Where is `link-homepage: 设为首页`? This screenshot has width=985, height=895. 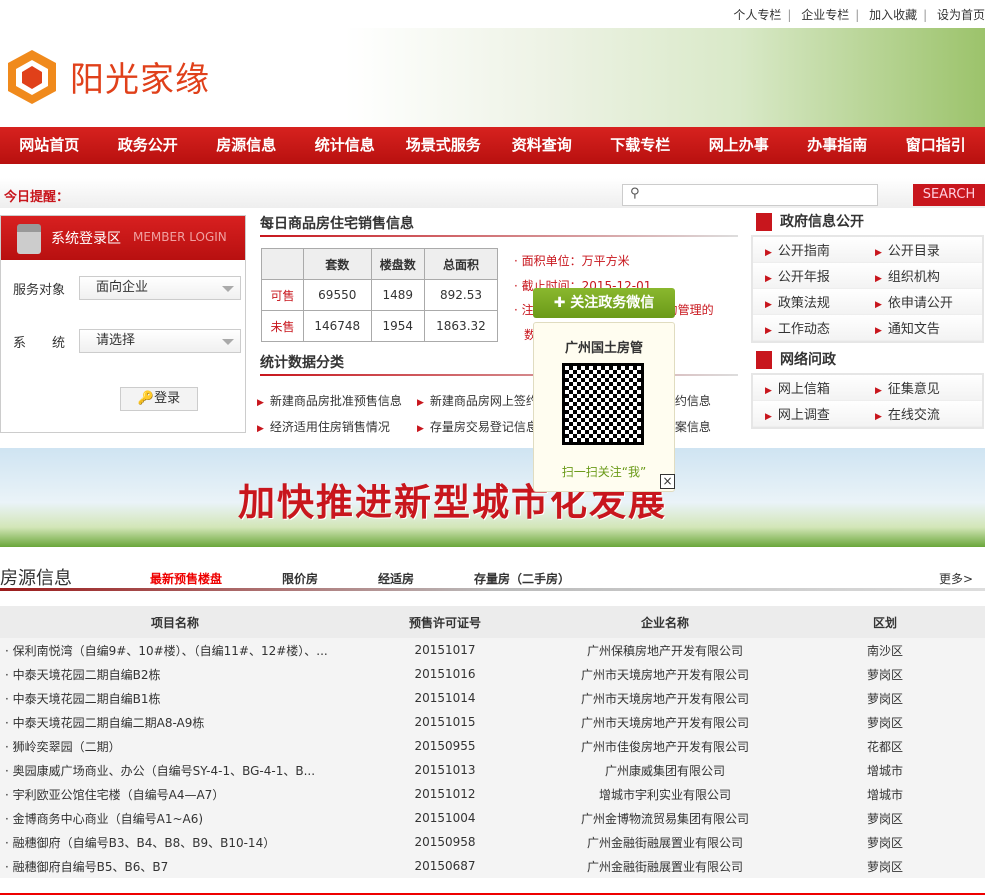
link-homepage: 设为首页 is located at coordinates (961, 15).